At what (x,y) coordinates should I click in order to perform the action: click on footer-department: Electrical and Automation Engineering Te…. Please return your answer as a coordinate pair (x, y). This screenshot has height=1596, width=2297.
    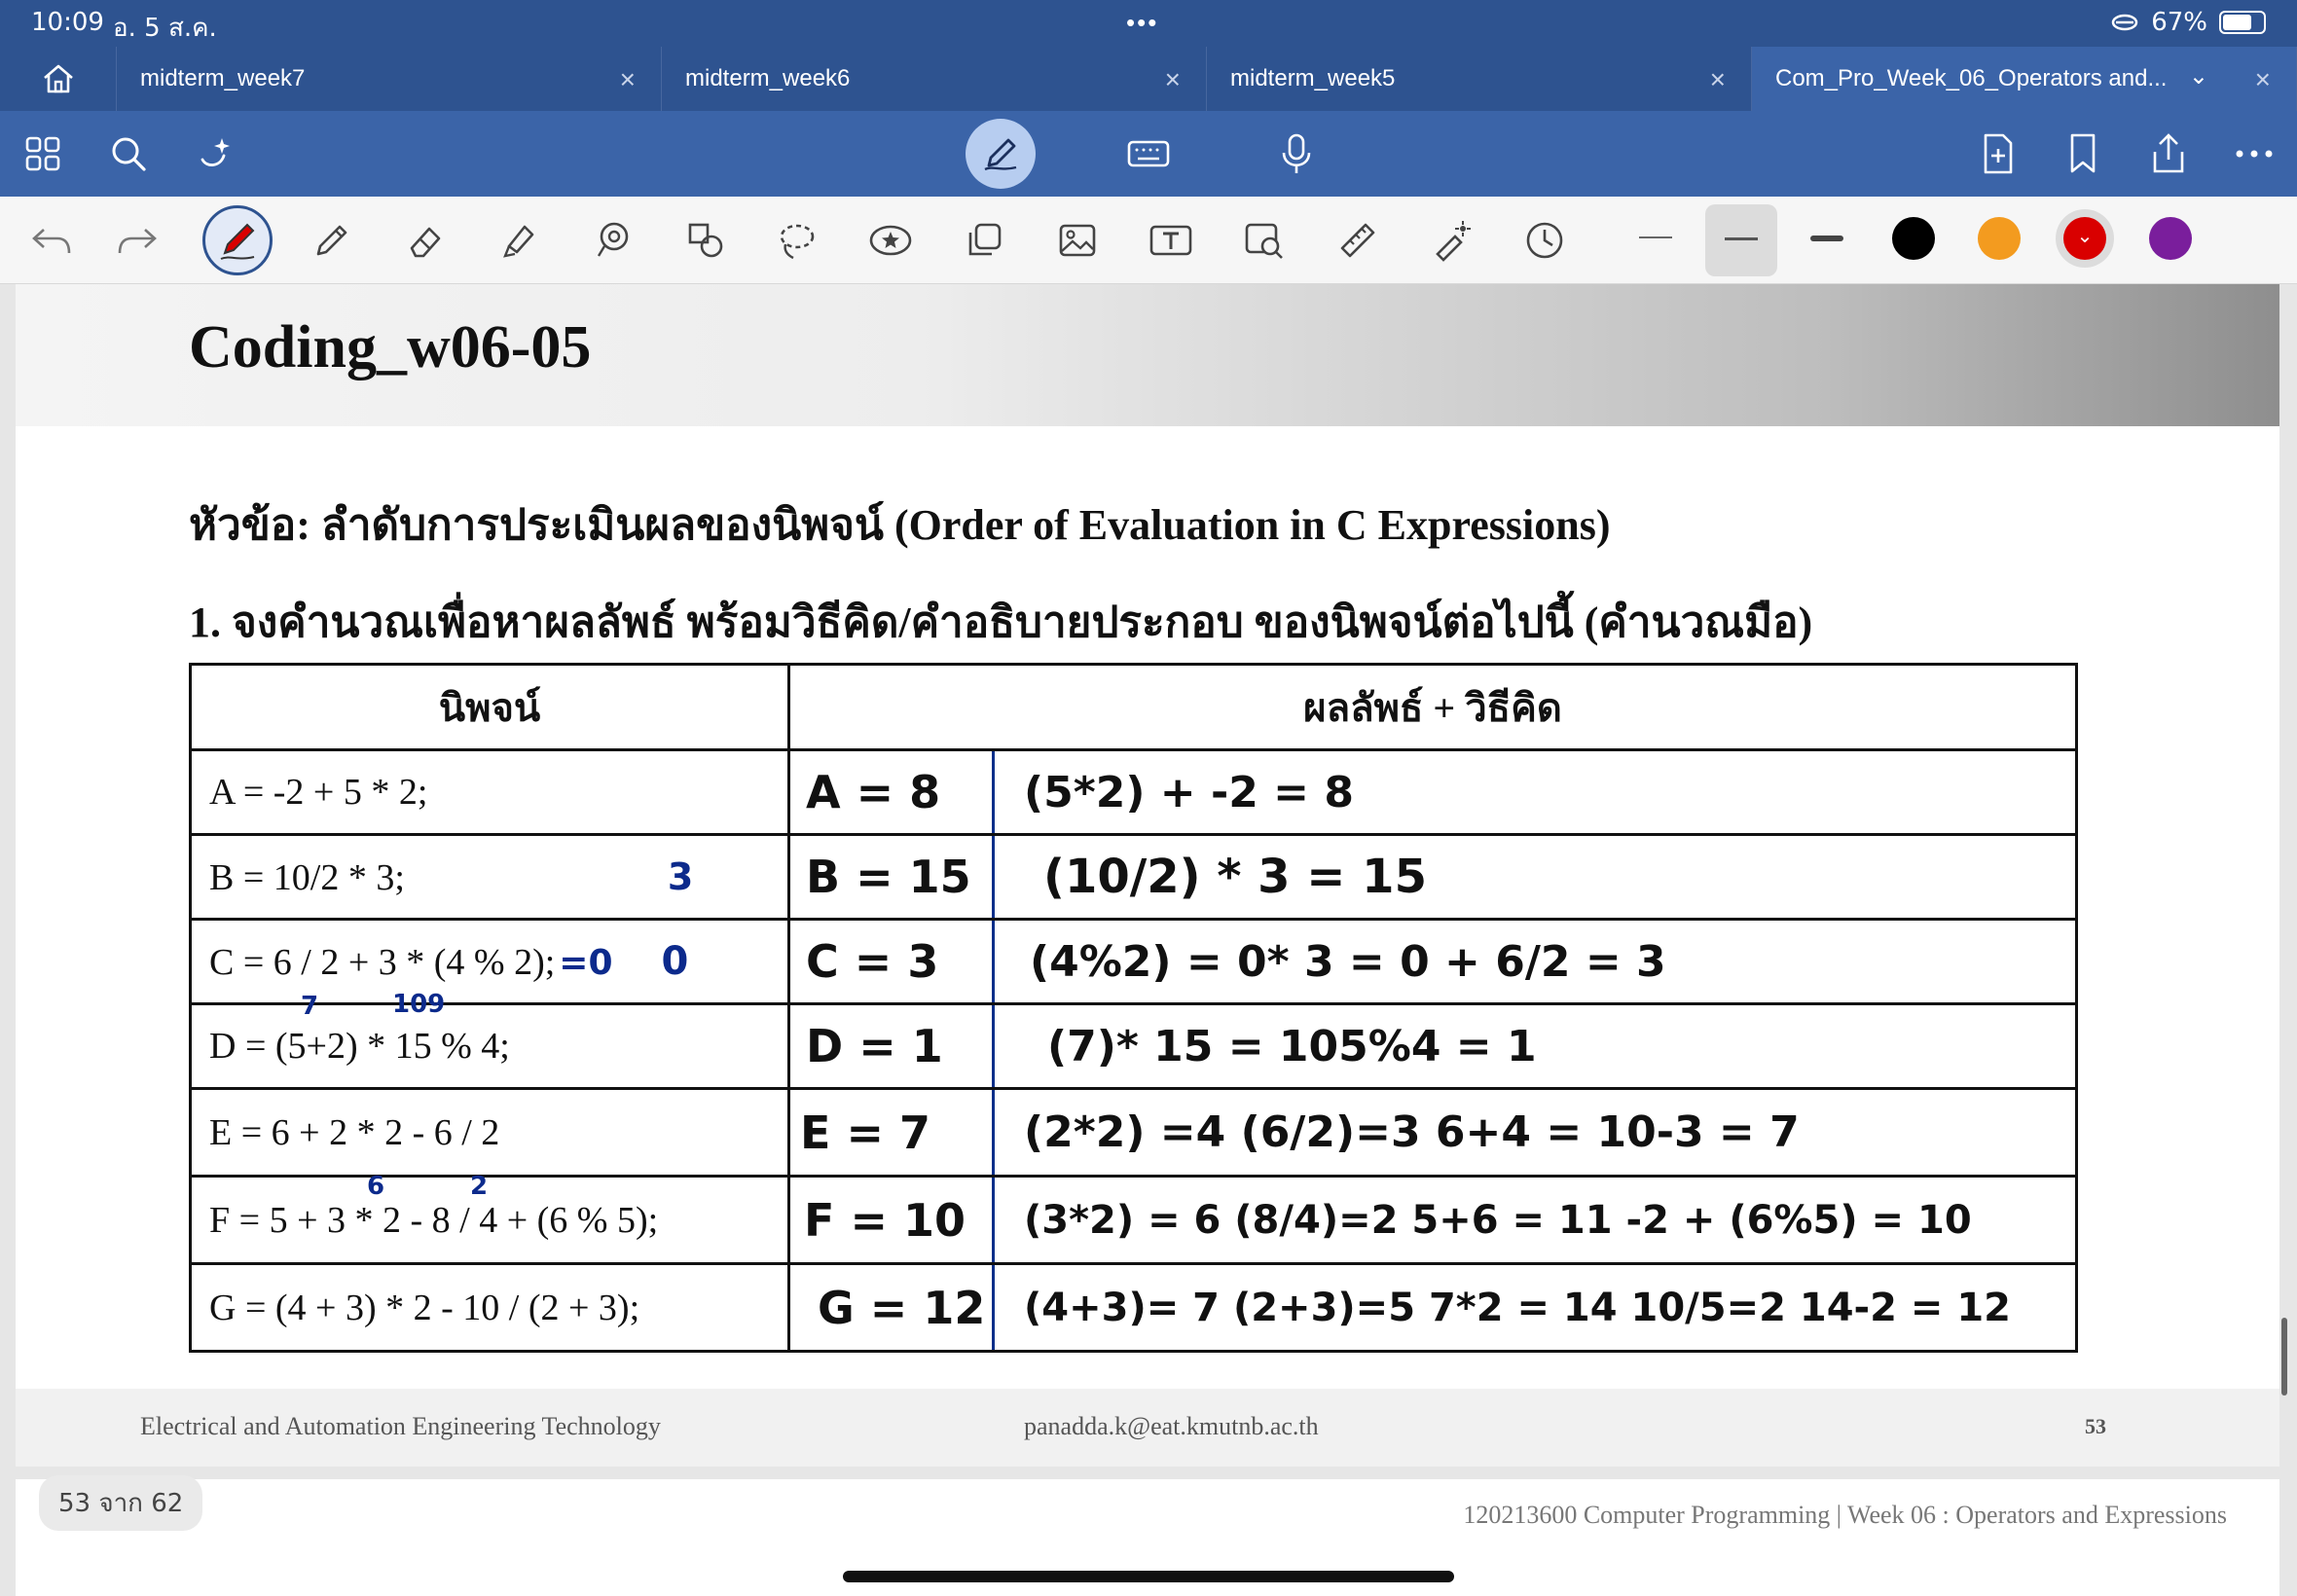
    Looking at the image, I should click on (400, 1426).